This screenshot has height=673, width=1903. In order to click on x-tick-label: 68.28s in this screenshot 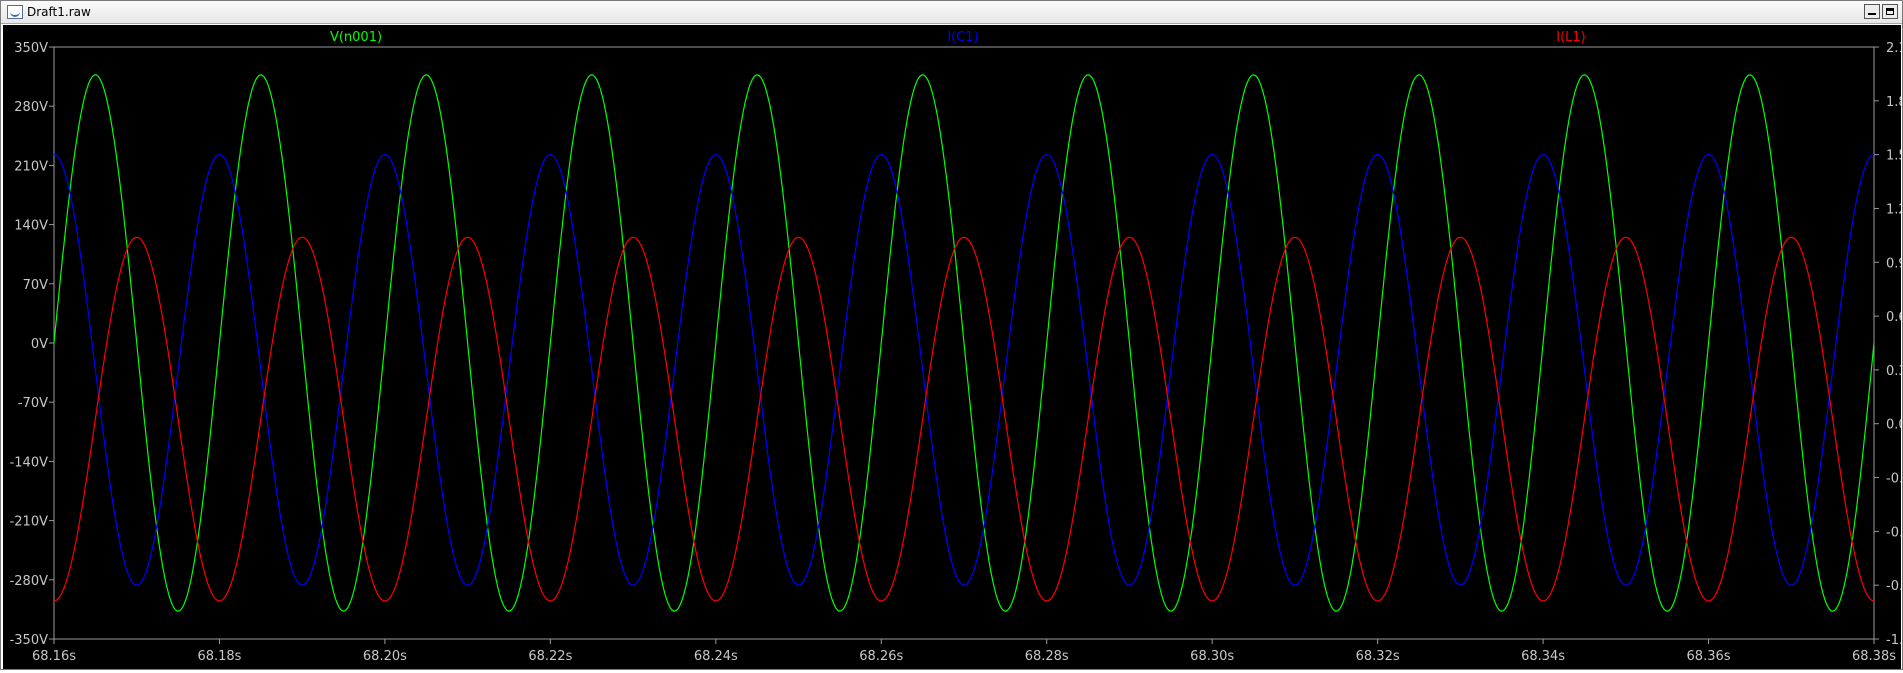, I will do `click(1047, 656)`.